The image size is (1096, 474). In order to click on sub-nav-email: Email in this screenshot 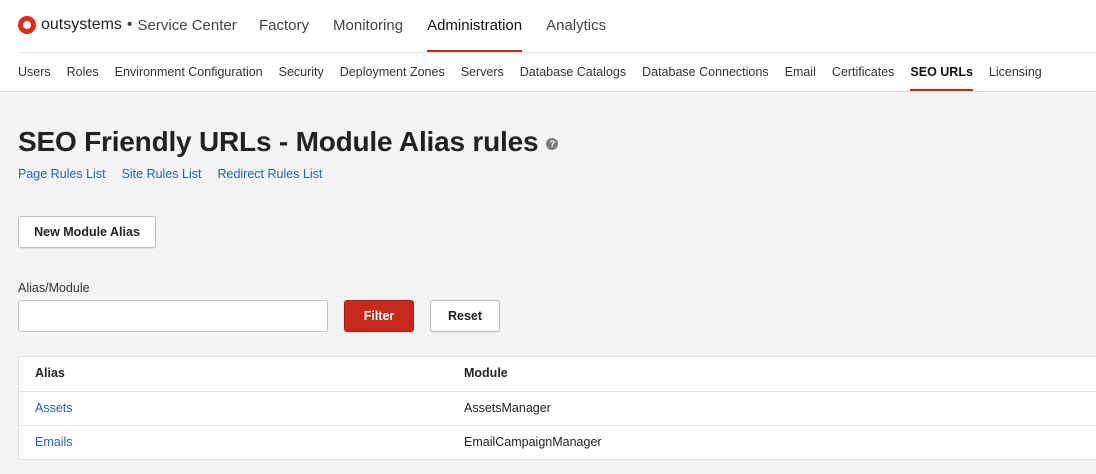, I will do `click(800, 72)`.